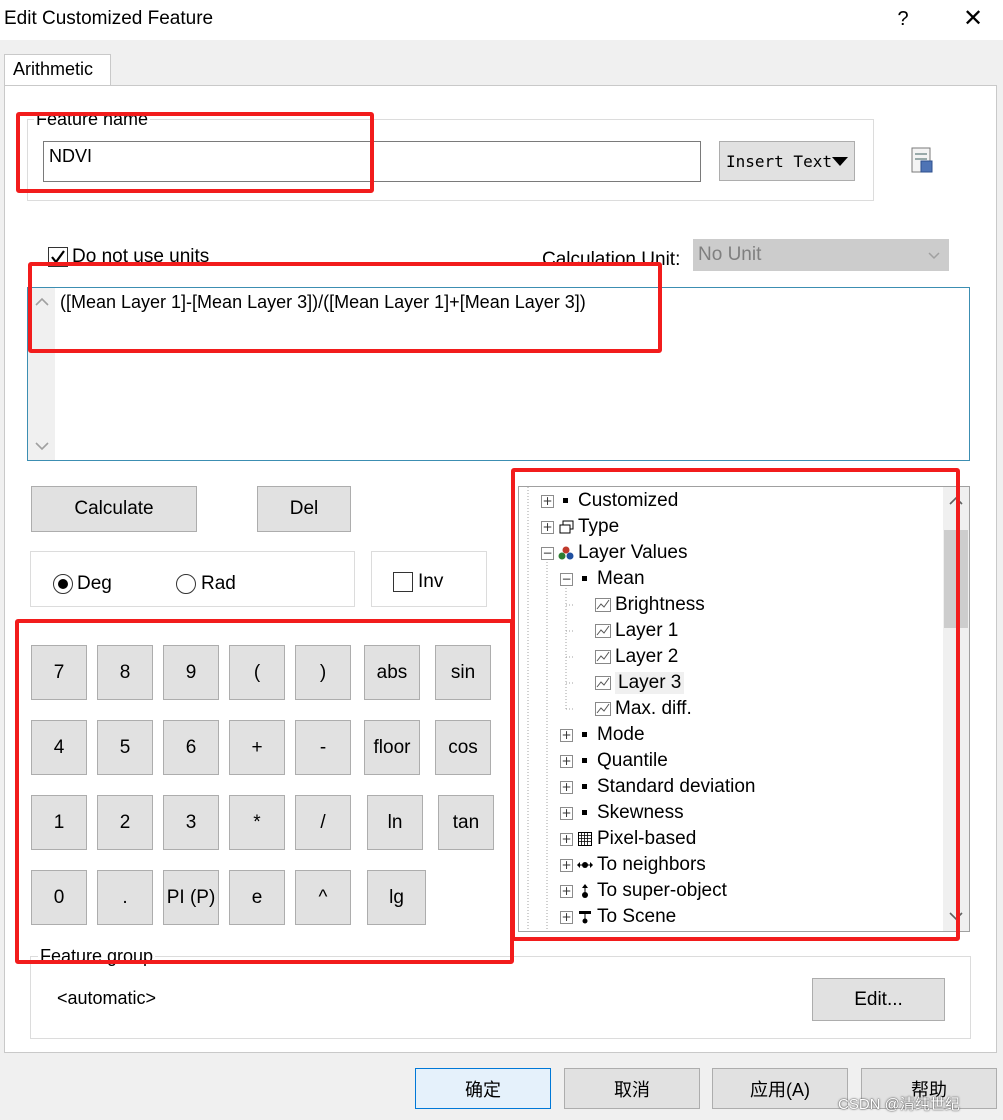 The height and width of the screenshot is (1120, 1003). Describe the element at coordinates (628, 839) in the screenshot. I see `tree-item-pixel-based: + Pixel-based` at that location.